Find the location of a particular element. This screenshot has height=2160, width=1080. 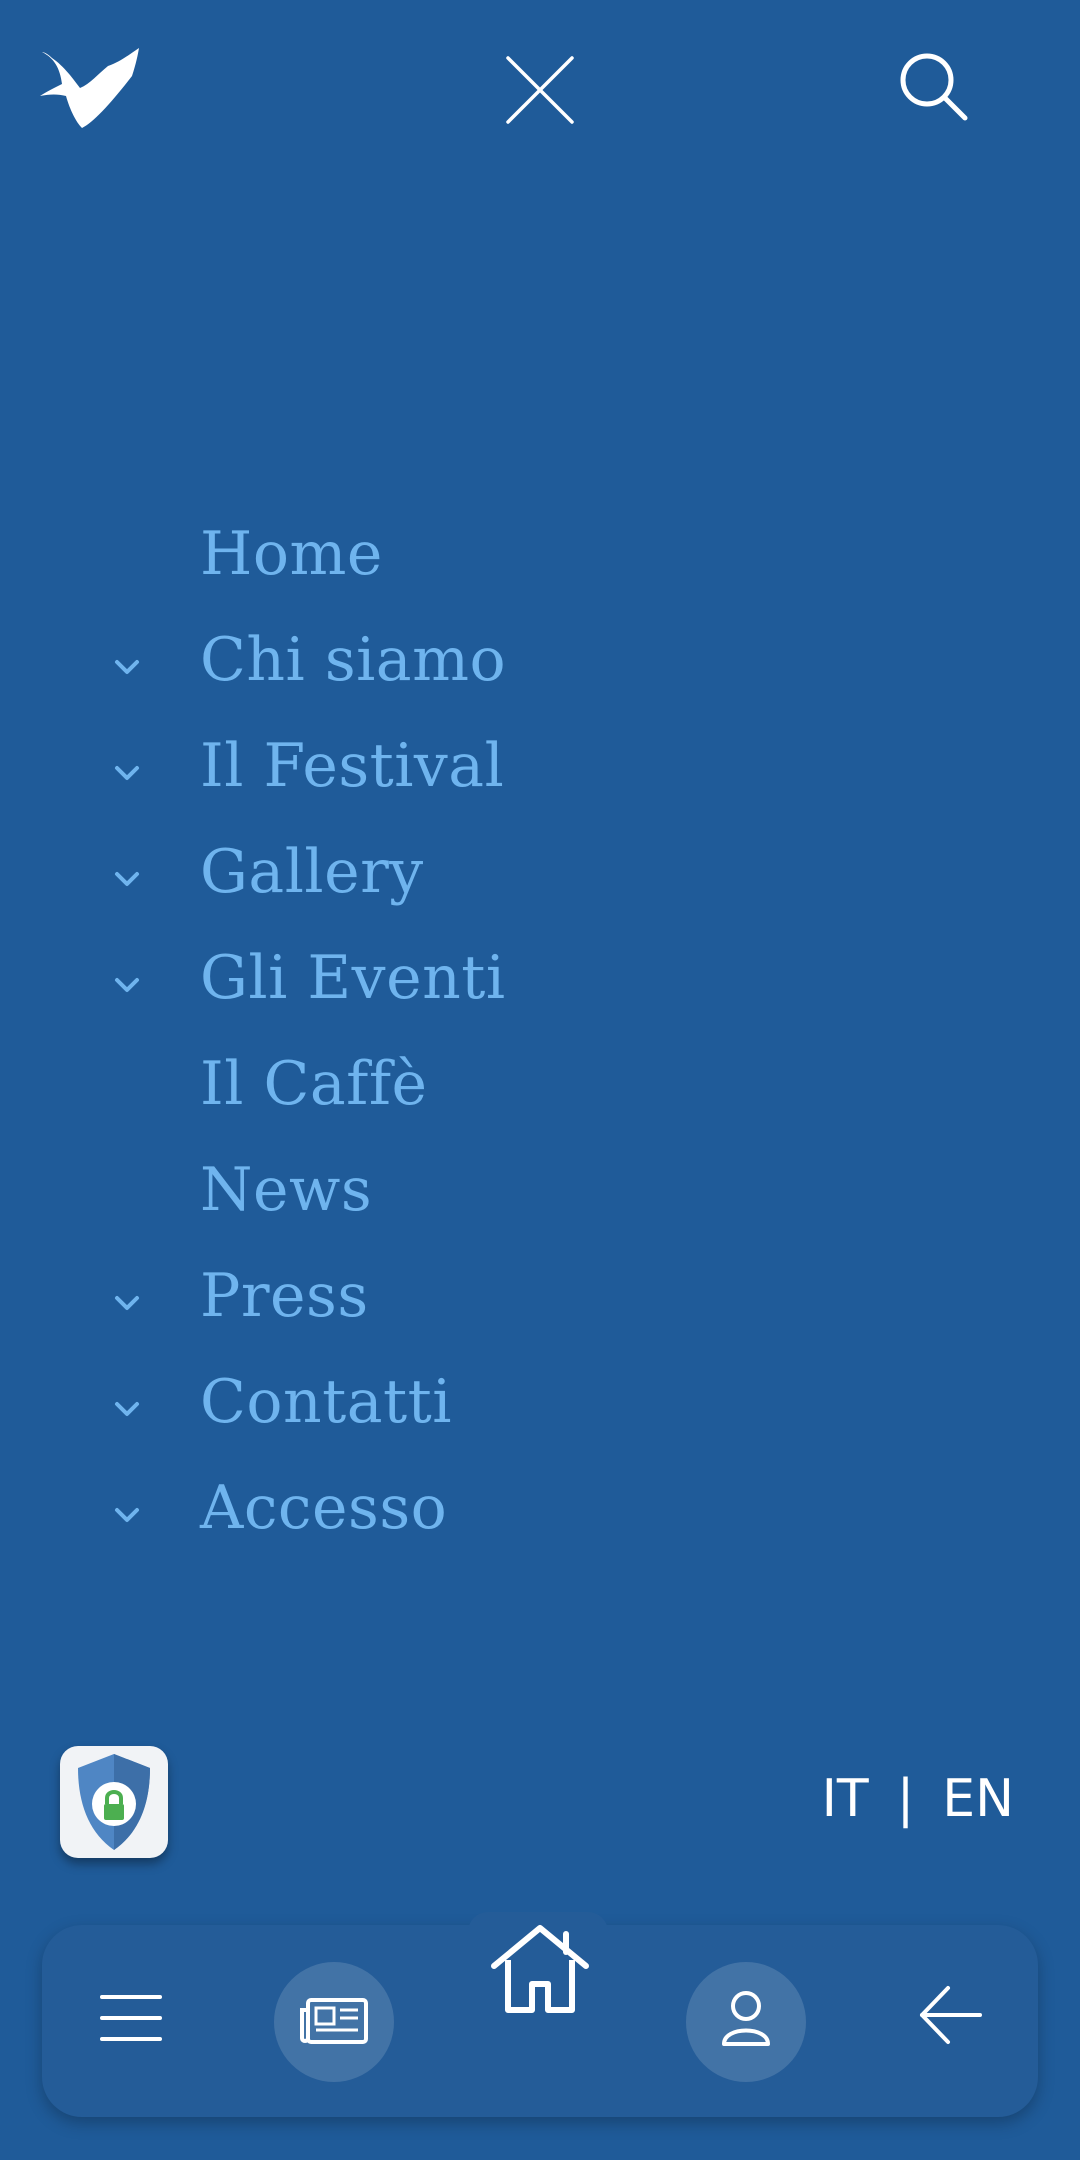

home-button is located at coordinates (540, 1970).